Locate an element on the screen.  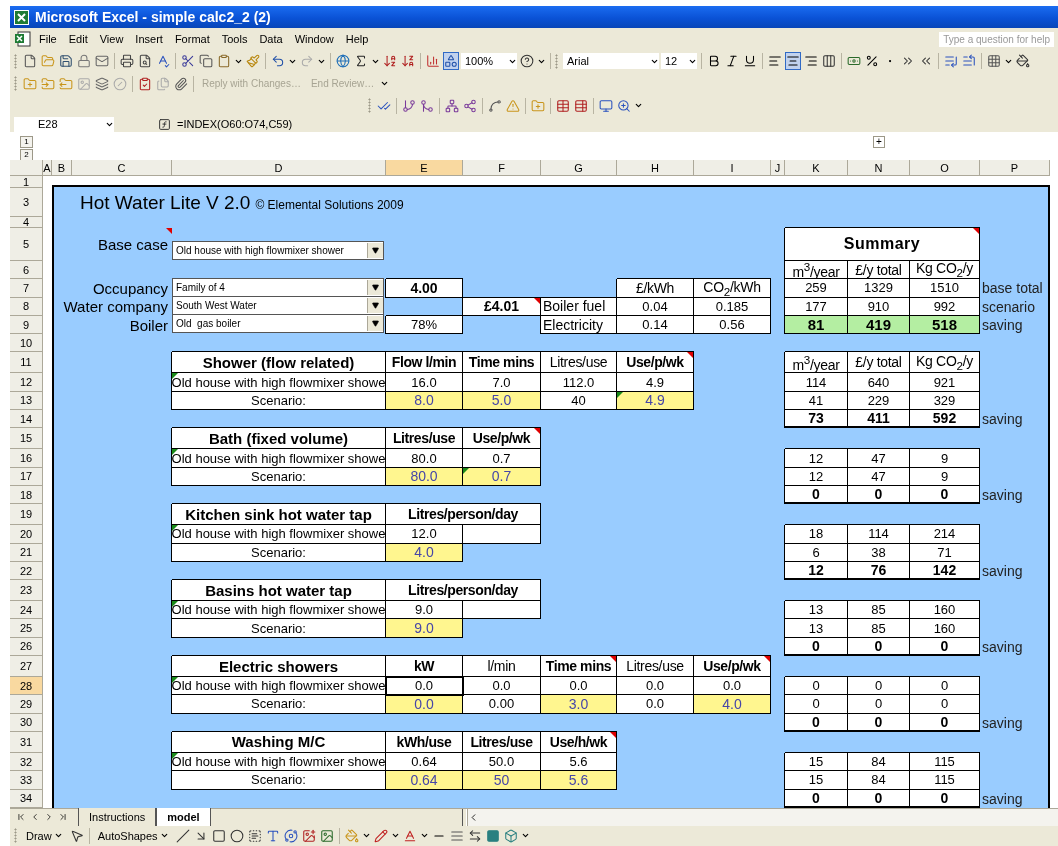
column-header: I is located at coordinates (732, 168).